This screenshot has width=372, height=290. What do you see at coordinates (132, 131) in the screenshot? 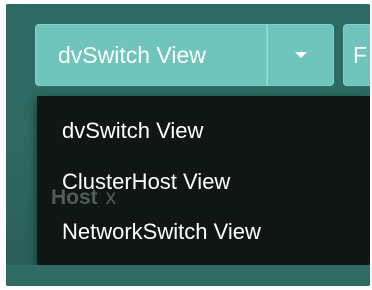
I see `menu-item-dvswitch-view: dvSwitch View` at bounding box center [132, 131].